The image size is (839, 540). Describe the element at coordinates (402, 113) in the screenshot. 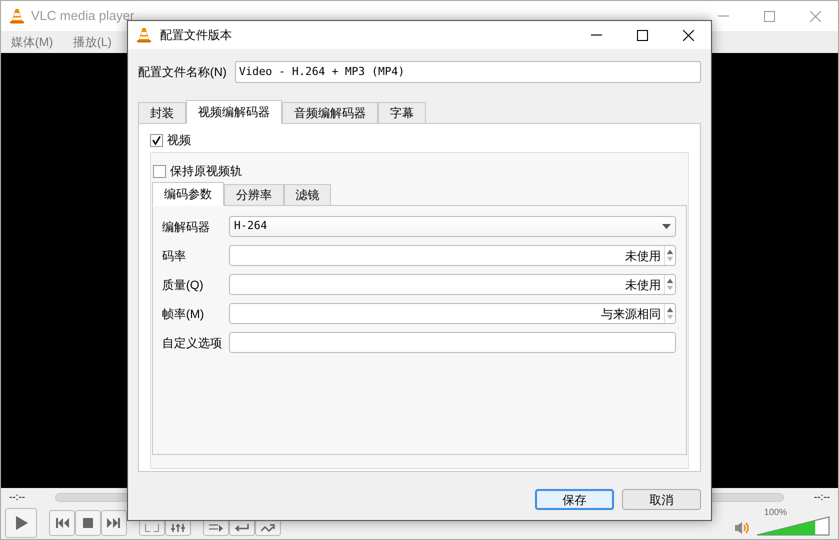

I see `tab: 字幕` at that location.